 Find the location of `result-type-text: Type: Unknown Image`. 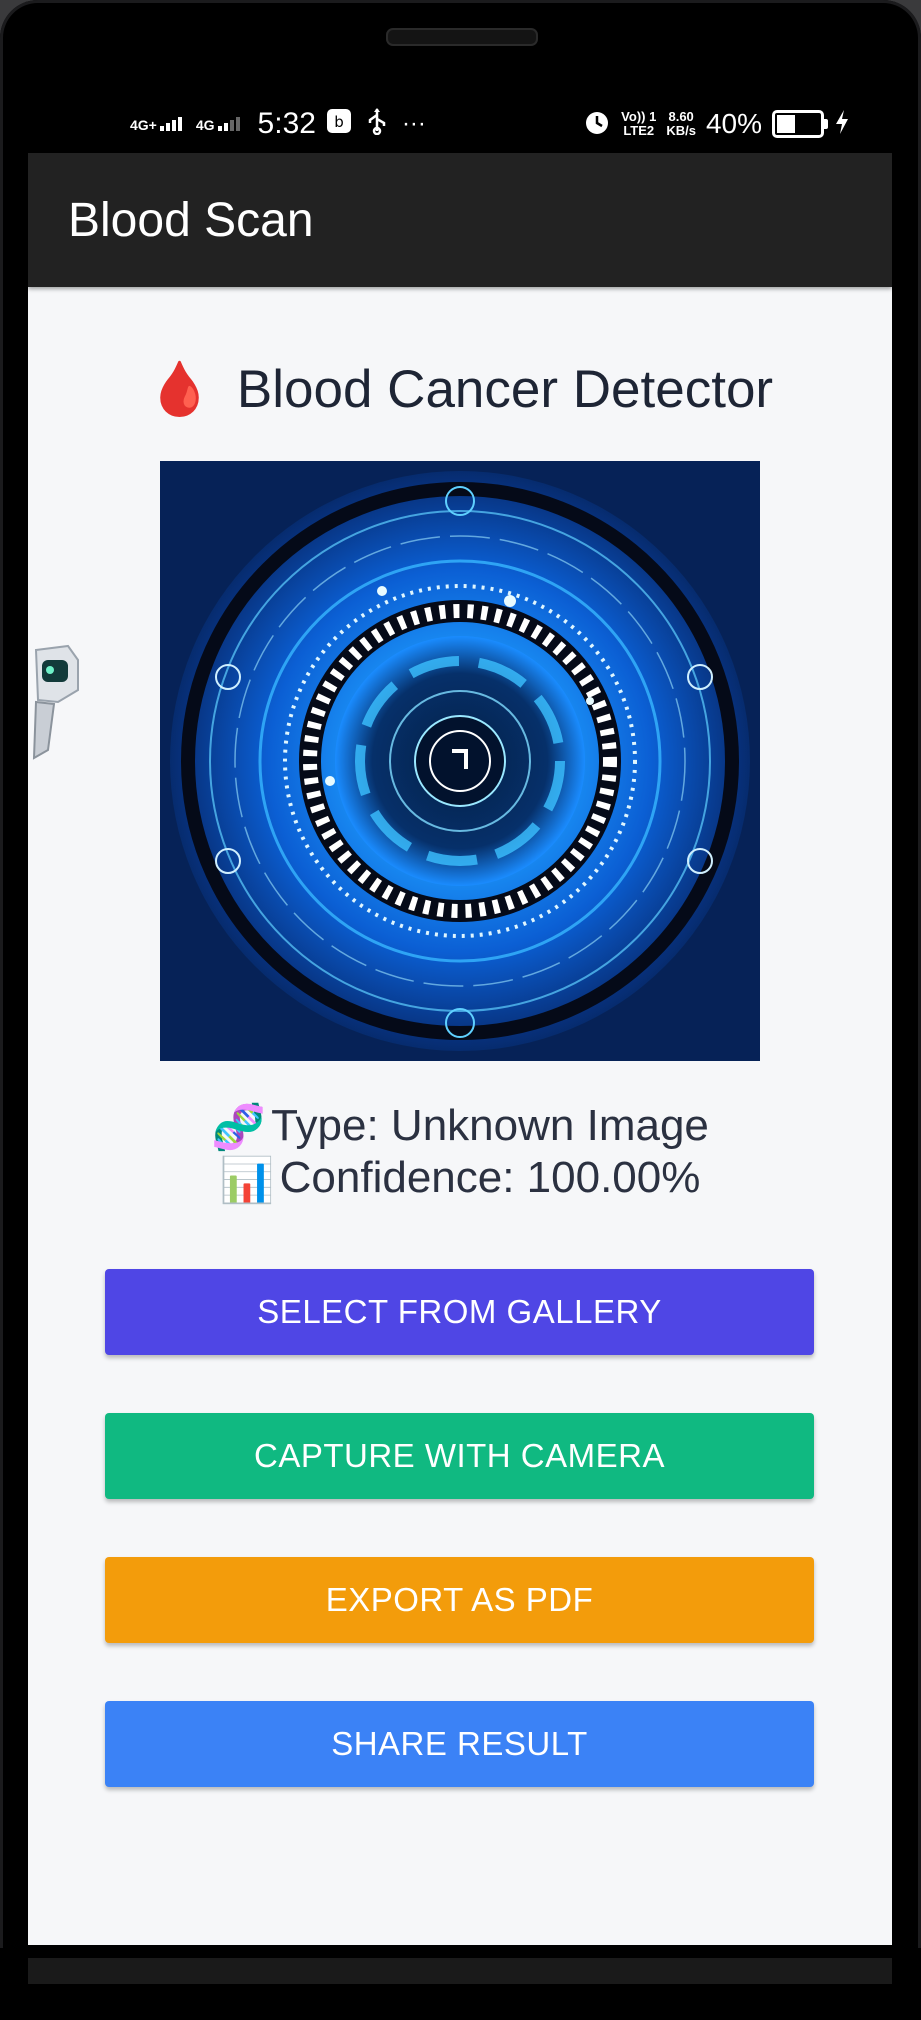

result-type-text: Type: Unknown Image is located at coordinates (490, 1125).